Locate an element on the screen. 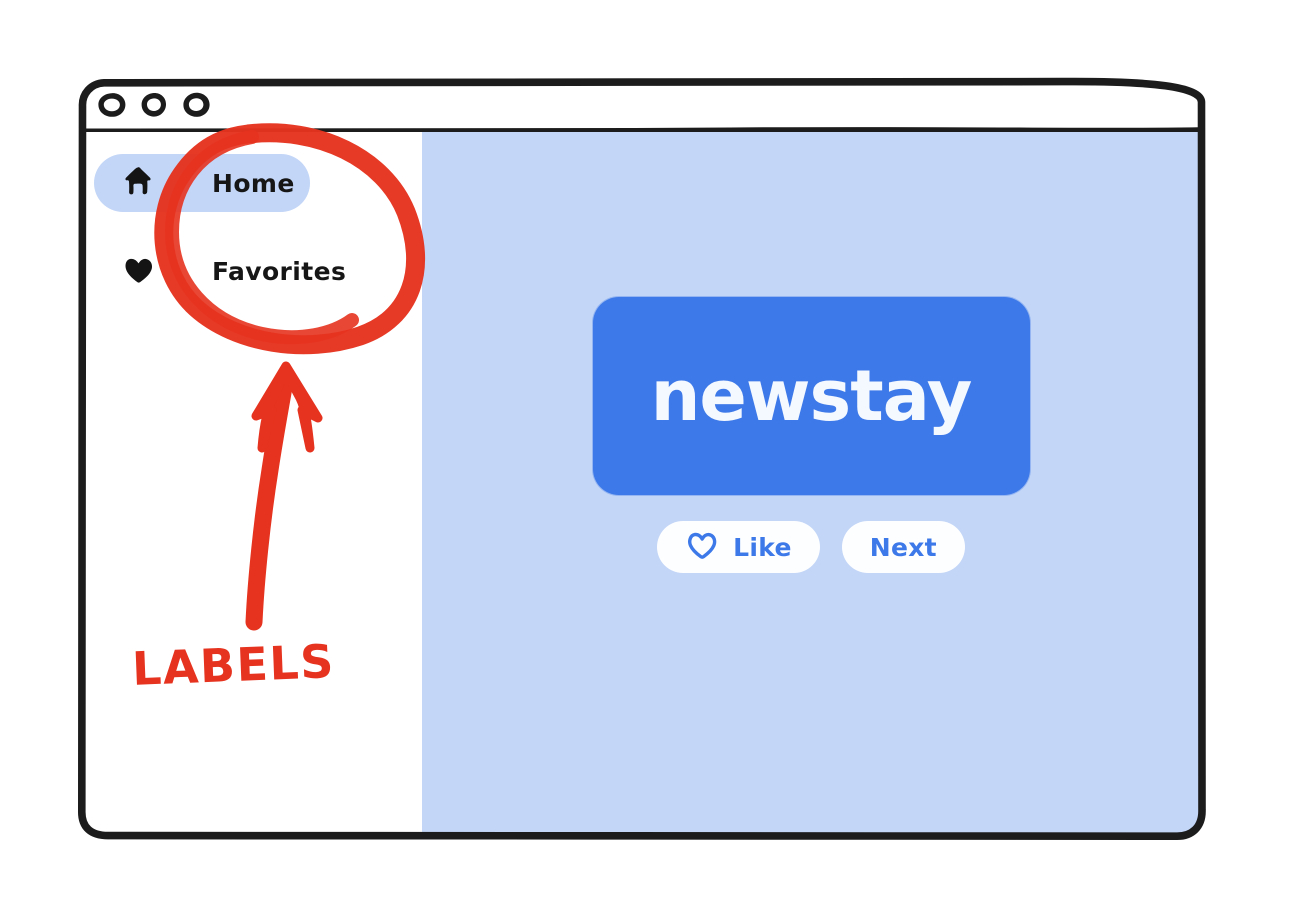  next-button-label: Next is located at coordinates (903, 547).